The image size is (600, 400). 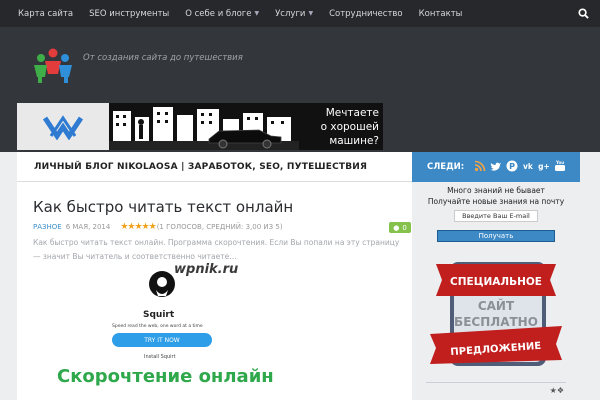 What do you see at coordinates (88, 227) in the screenshot?
I see `post-date: 6 МАЯ, 2014` at bounding box center [88, 227].